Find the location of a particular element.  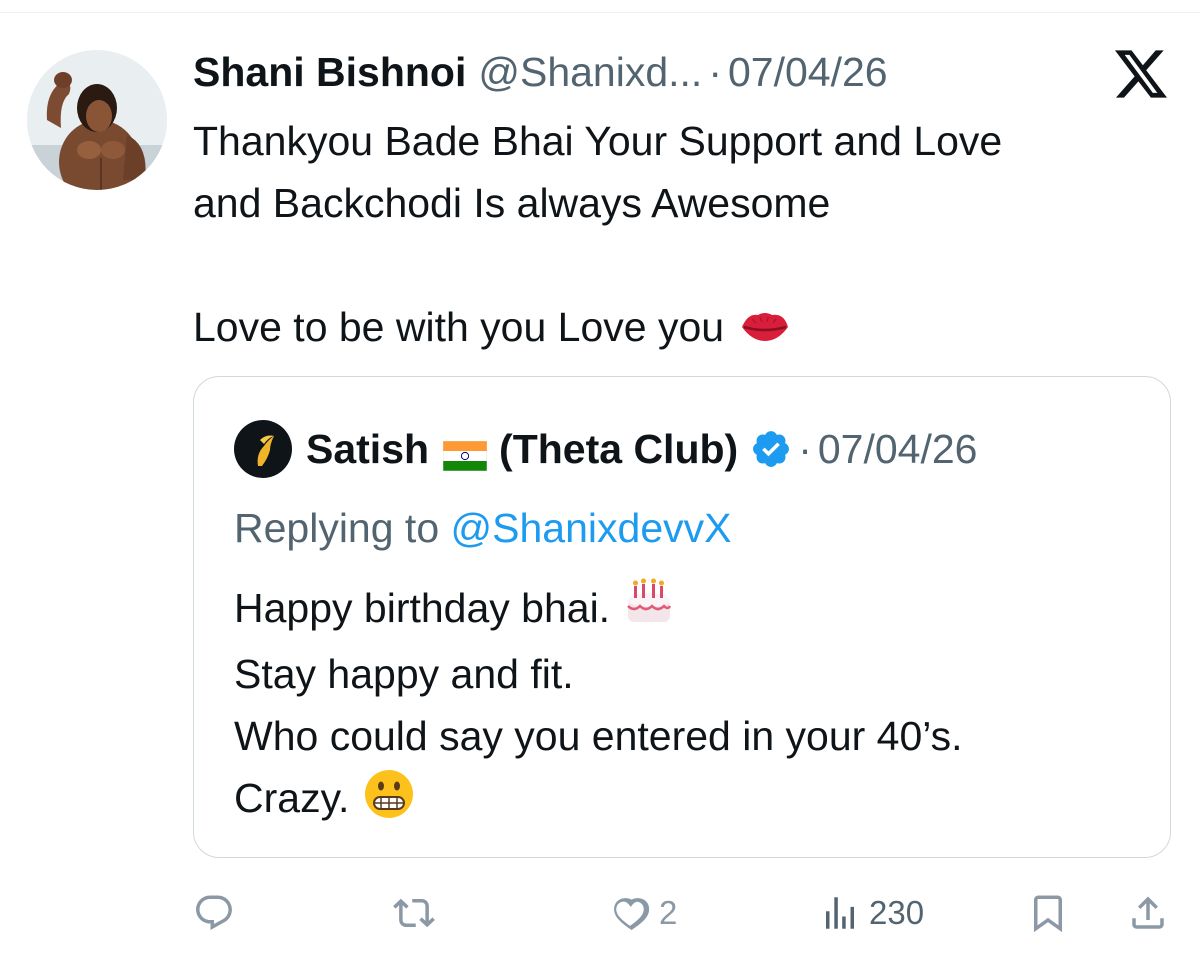

quote-line-with-emoji: Crazy. is located at coordinates (684, 802).